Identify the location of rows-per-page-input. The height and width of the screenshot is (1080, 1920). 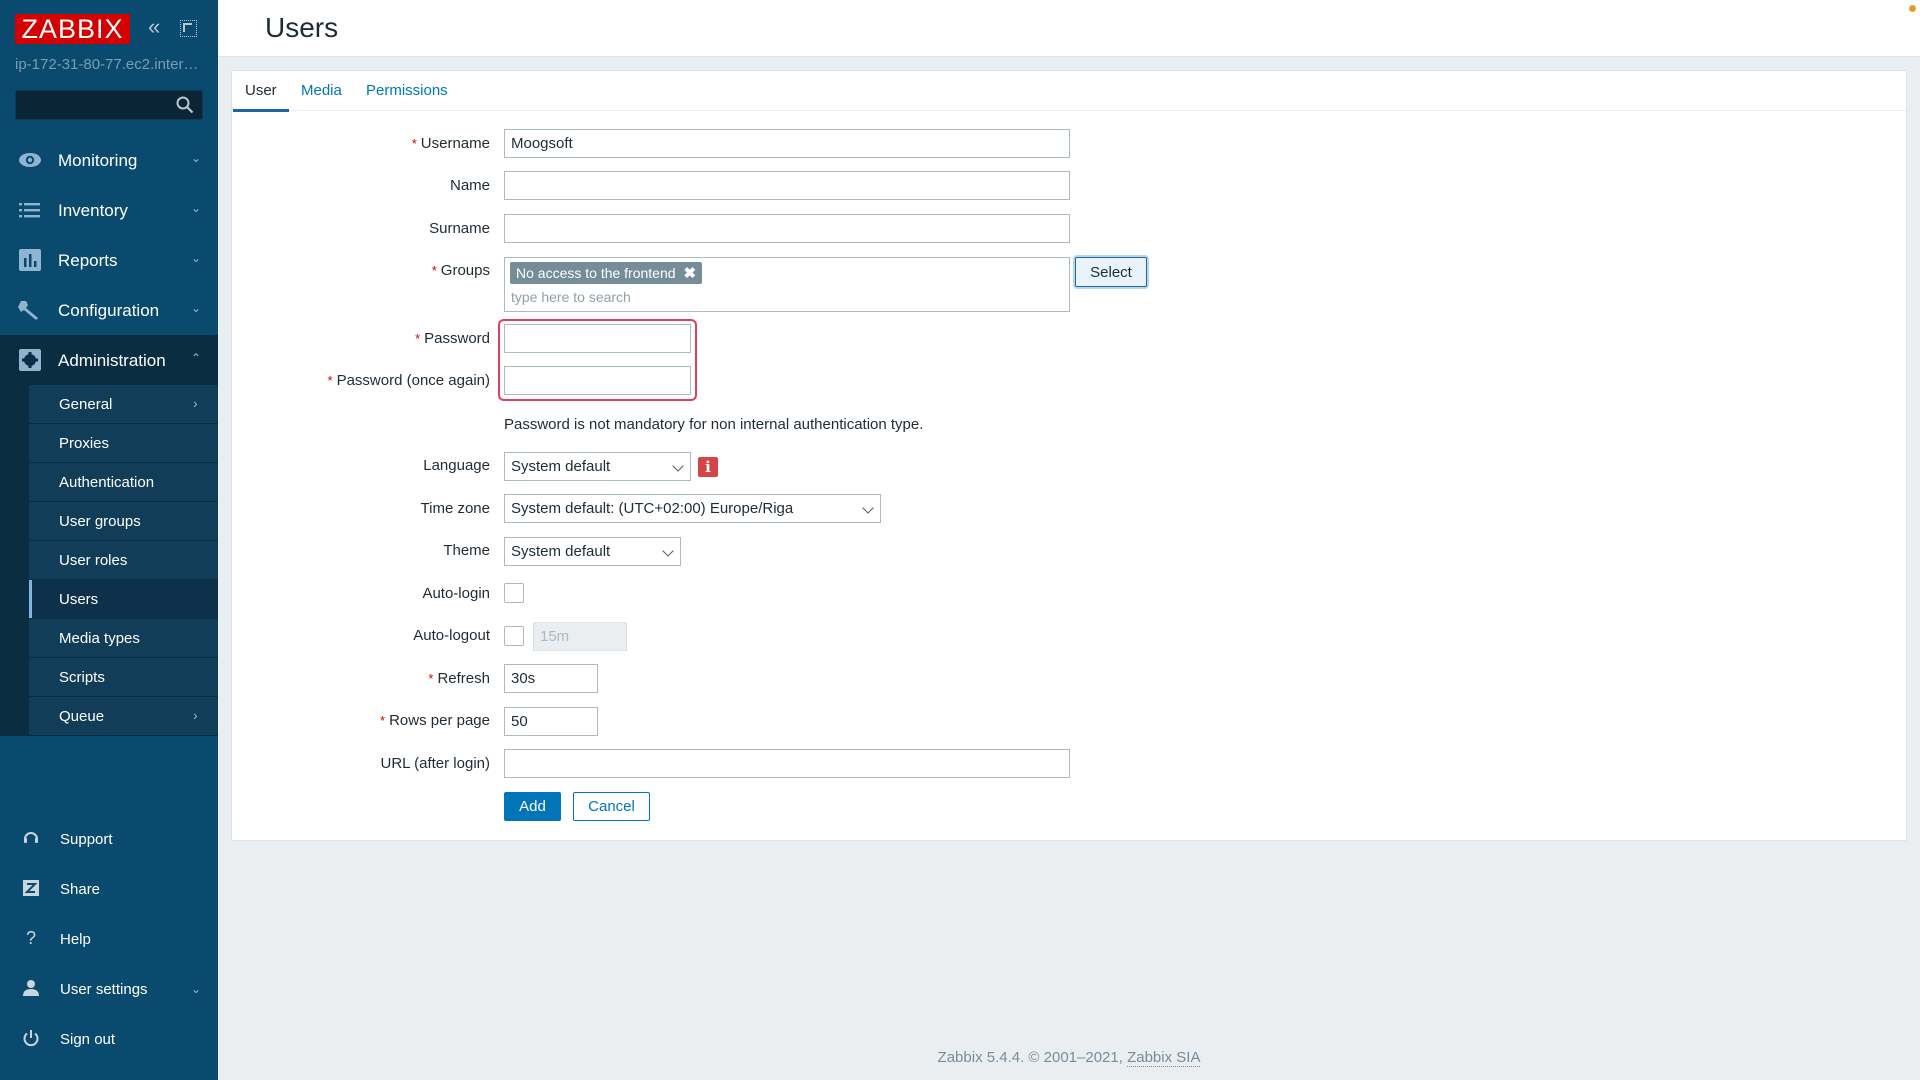
(551, 721).